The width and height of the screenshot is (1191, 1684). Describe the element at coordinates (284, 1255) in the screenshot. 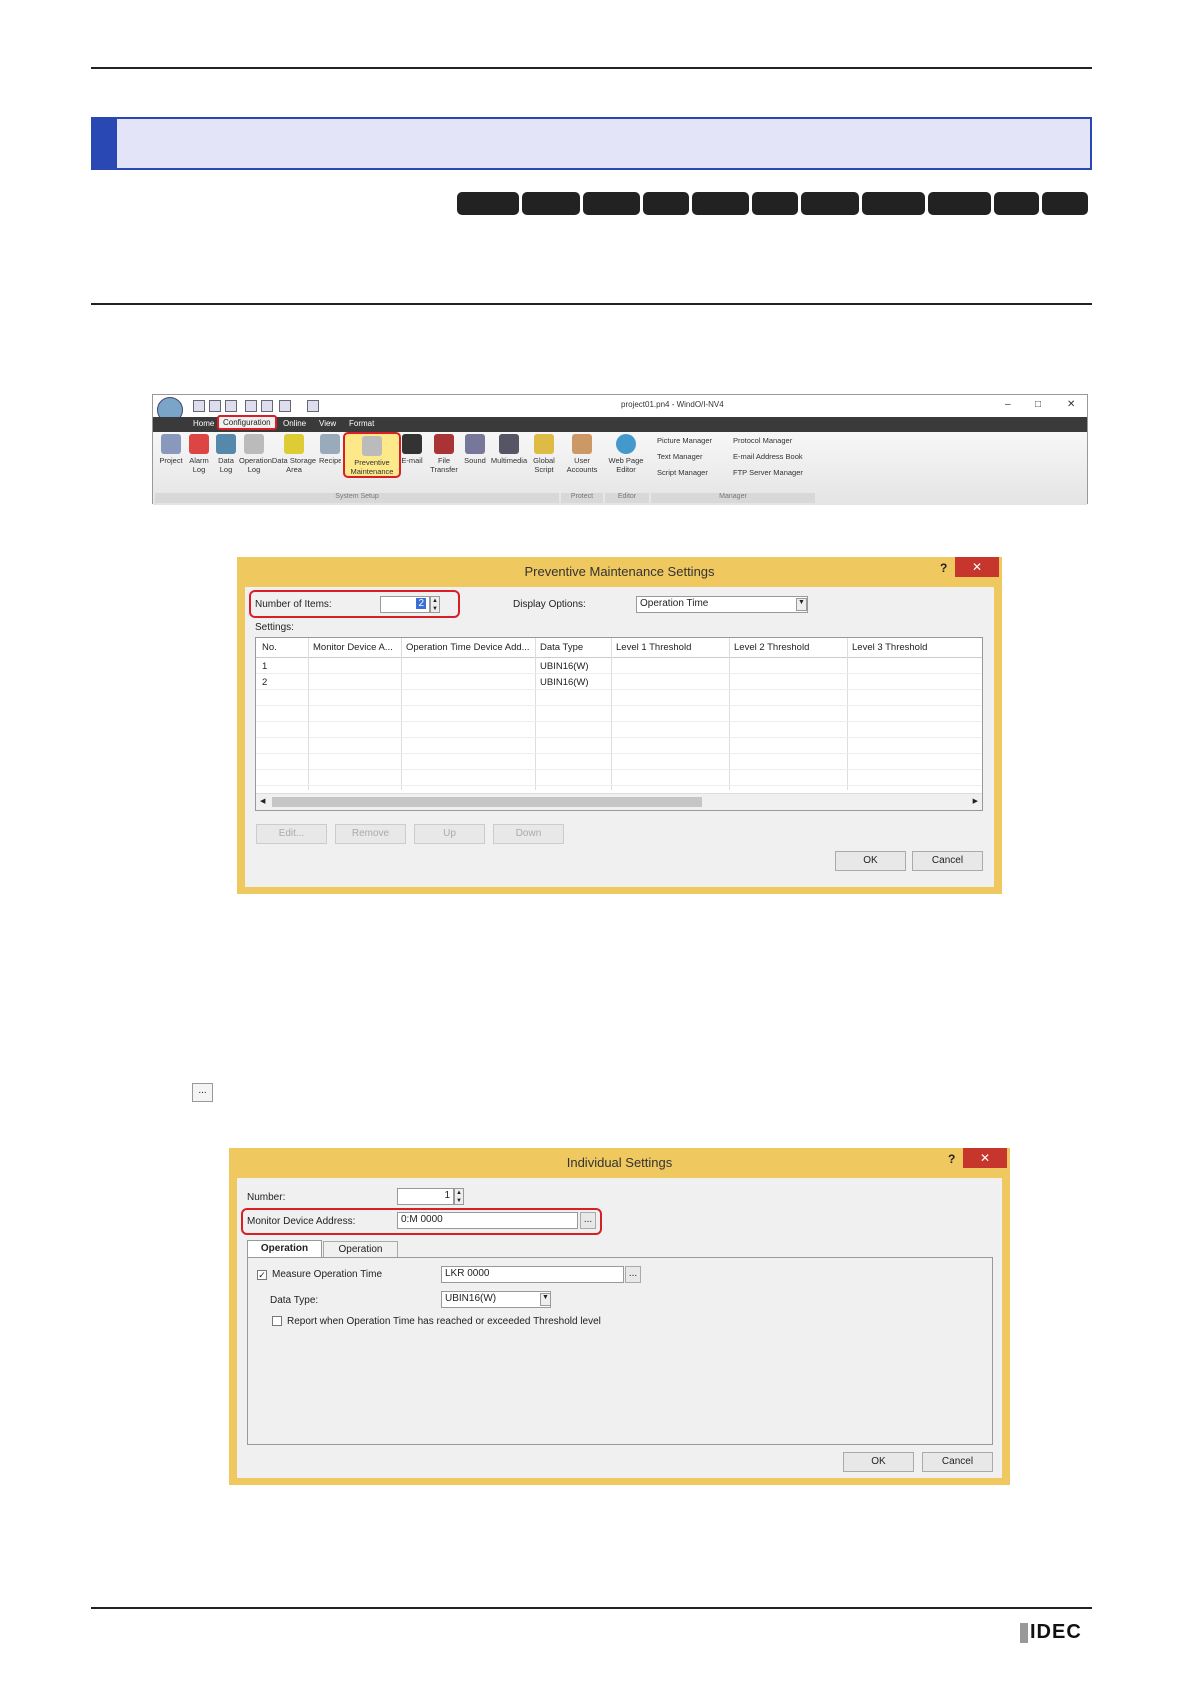

I see `tab-operation-time: Operation Time` at that location.